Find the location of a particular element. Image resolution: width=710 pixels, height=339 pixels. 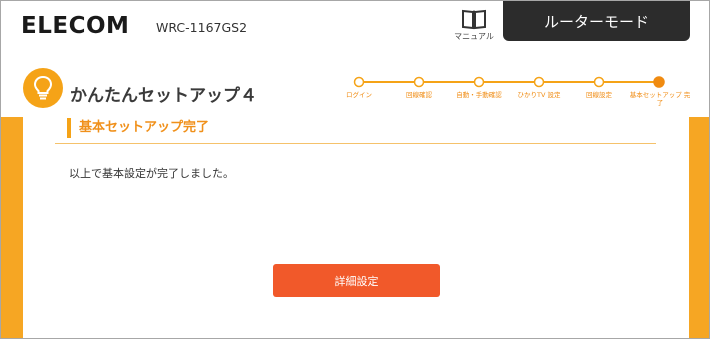

section-title: 基本セットアップ完了 is located at coordinates (138, 128).